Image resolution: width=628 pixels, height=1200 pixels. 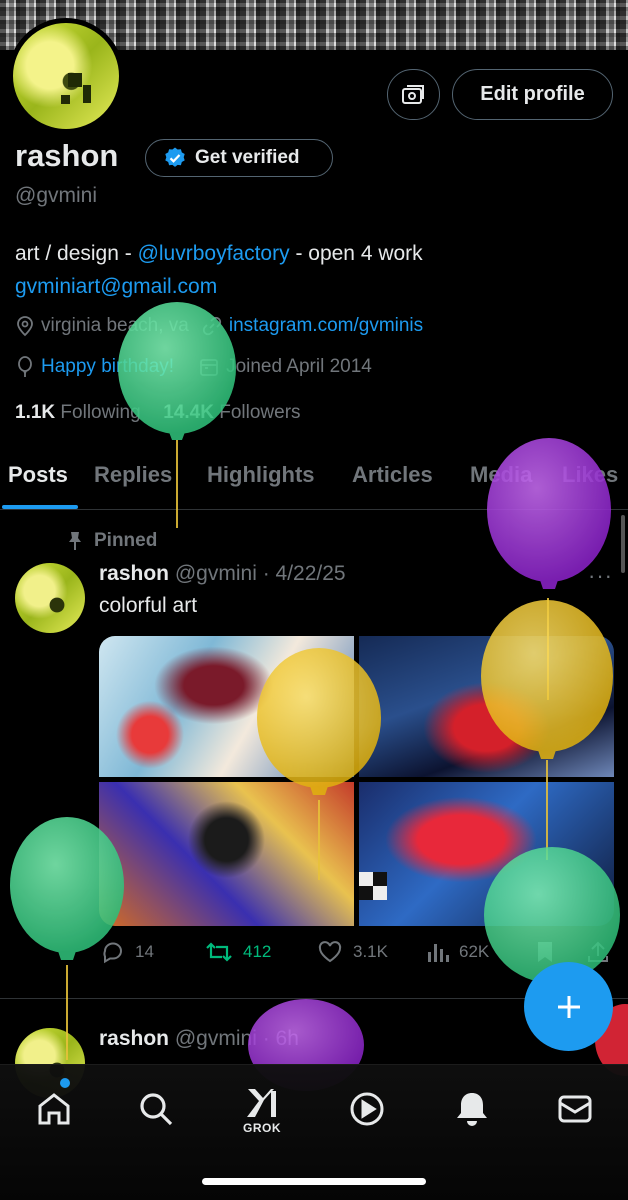 I want to click on tab-posts: Posts, so click(x=38, y=475).